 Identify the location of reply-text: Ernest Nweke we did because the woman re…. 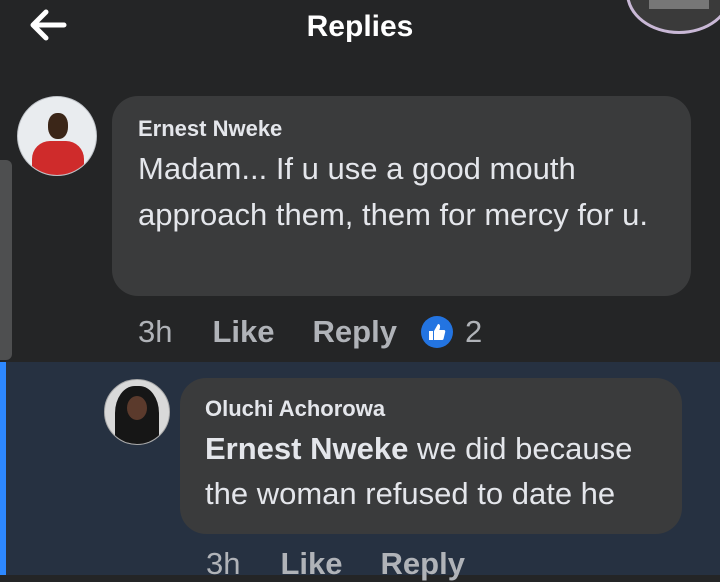
(431, 471).